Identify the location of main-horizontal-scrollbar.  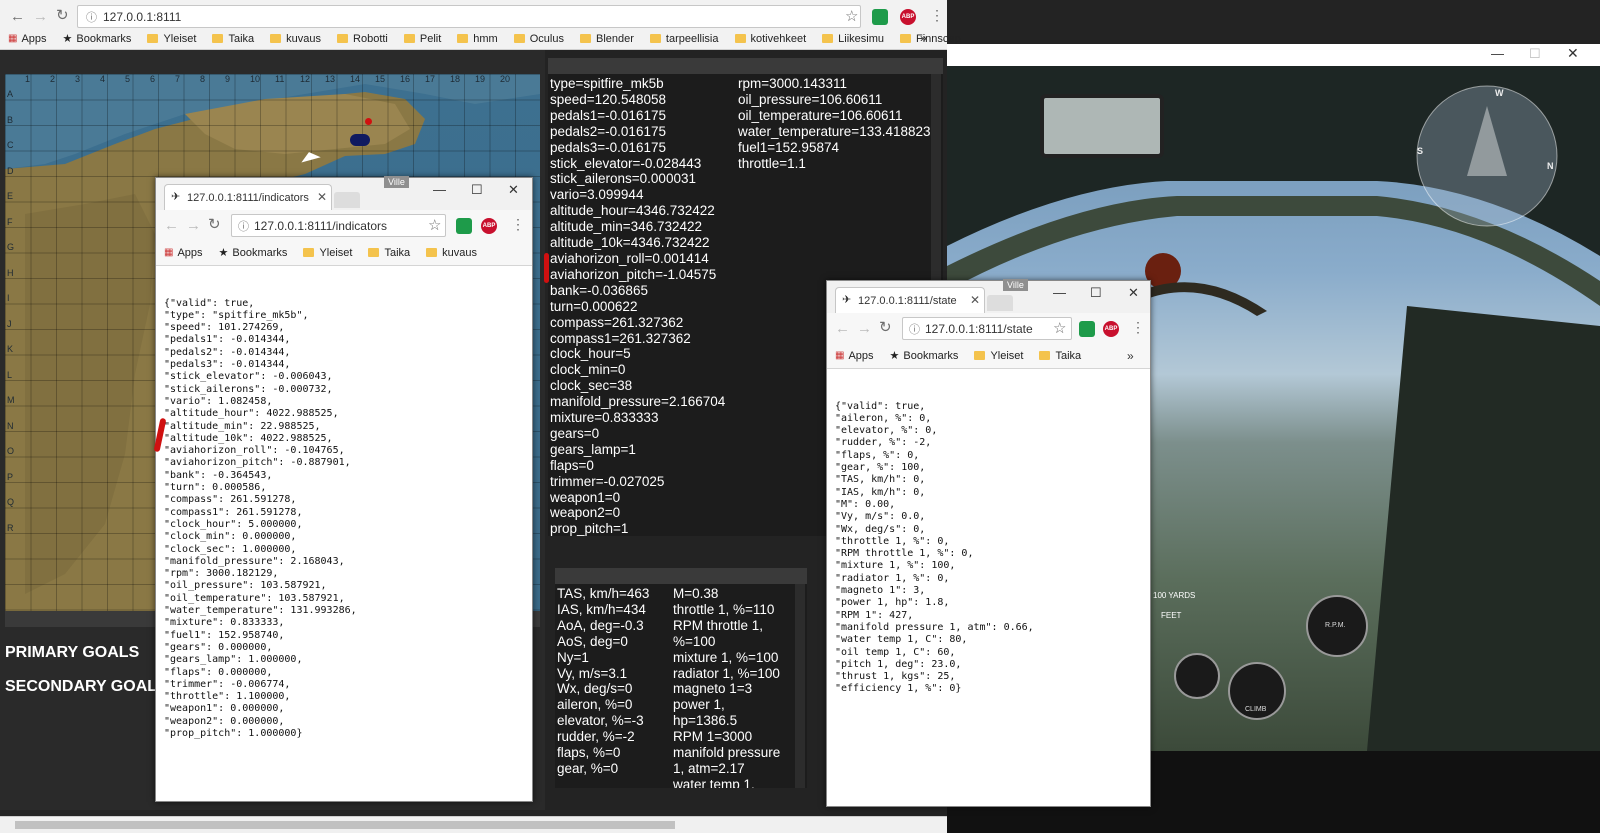
(473, 824).